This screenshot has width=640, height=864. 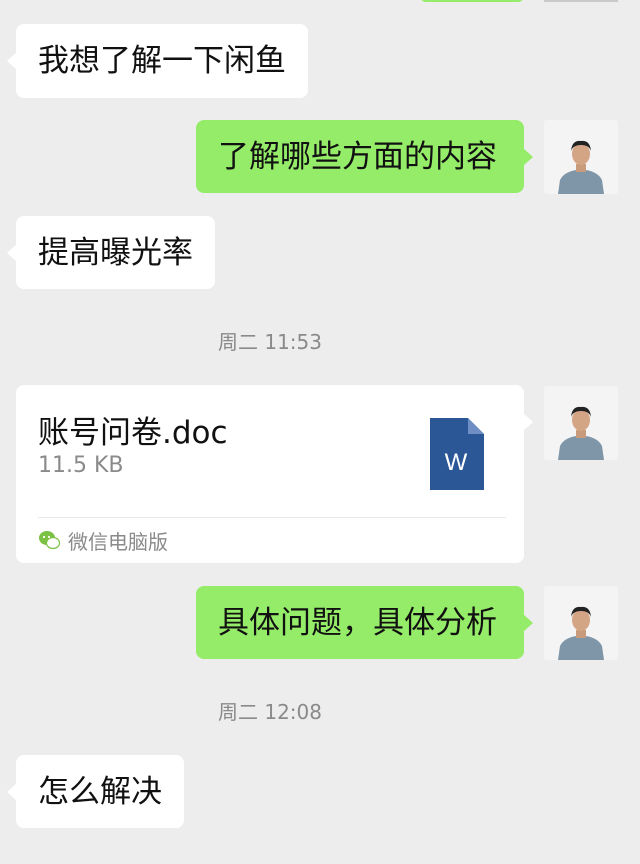 I want to click on outgoing-message-bubble: 了解哪些方面的内容, so click(x=364, y=156).